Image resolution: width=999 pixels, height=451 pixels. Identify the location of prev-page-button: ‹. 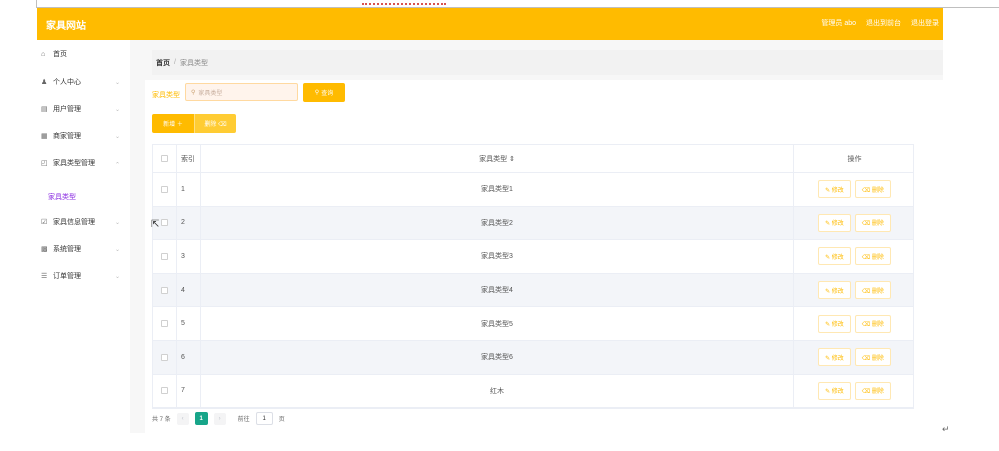
(182, 418).